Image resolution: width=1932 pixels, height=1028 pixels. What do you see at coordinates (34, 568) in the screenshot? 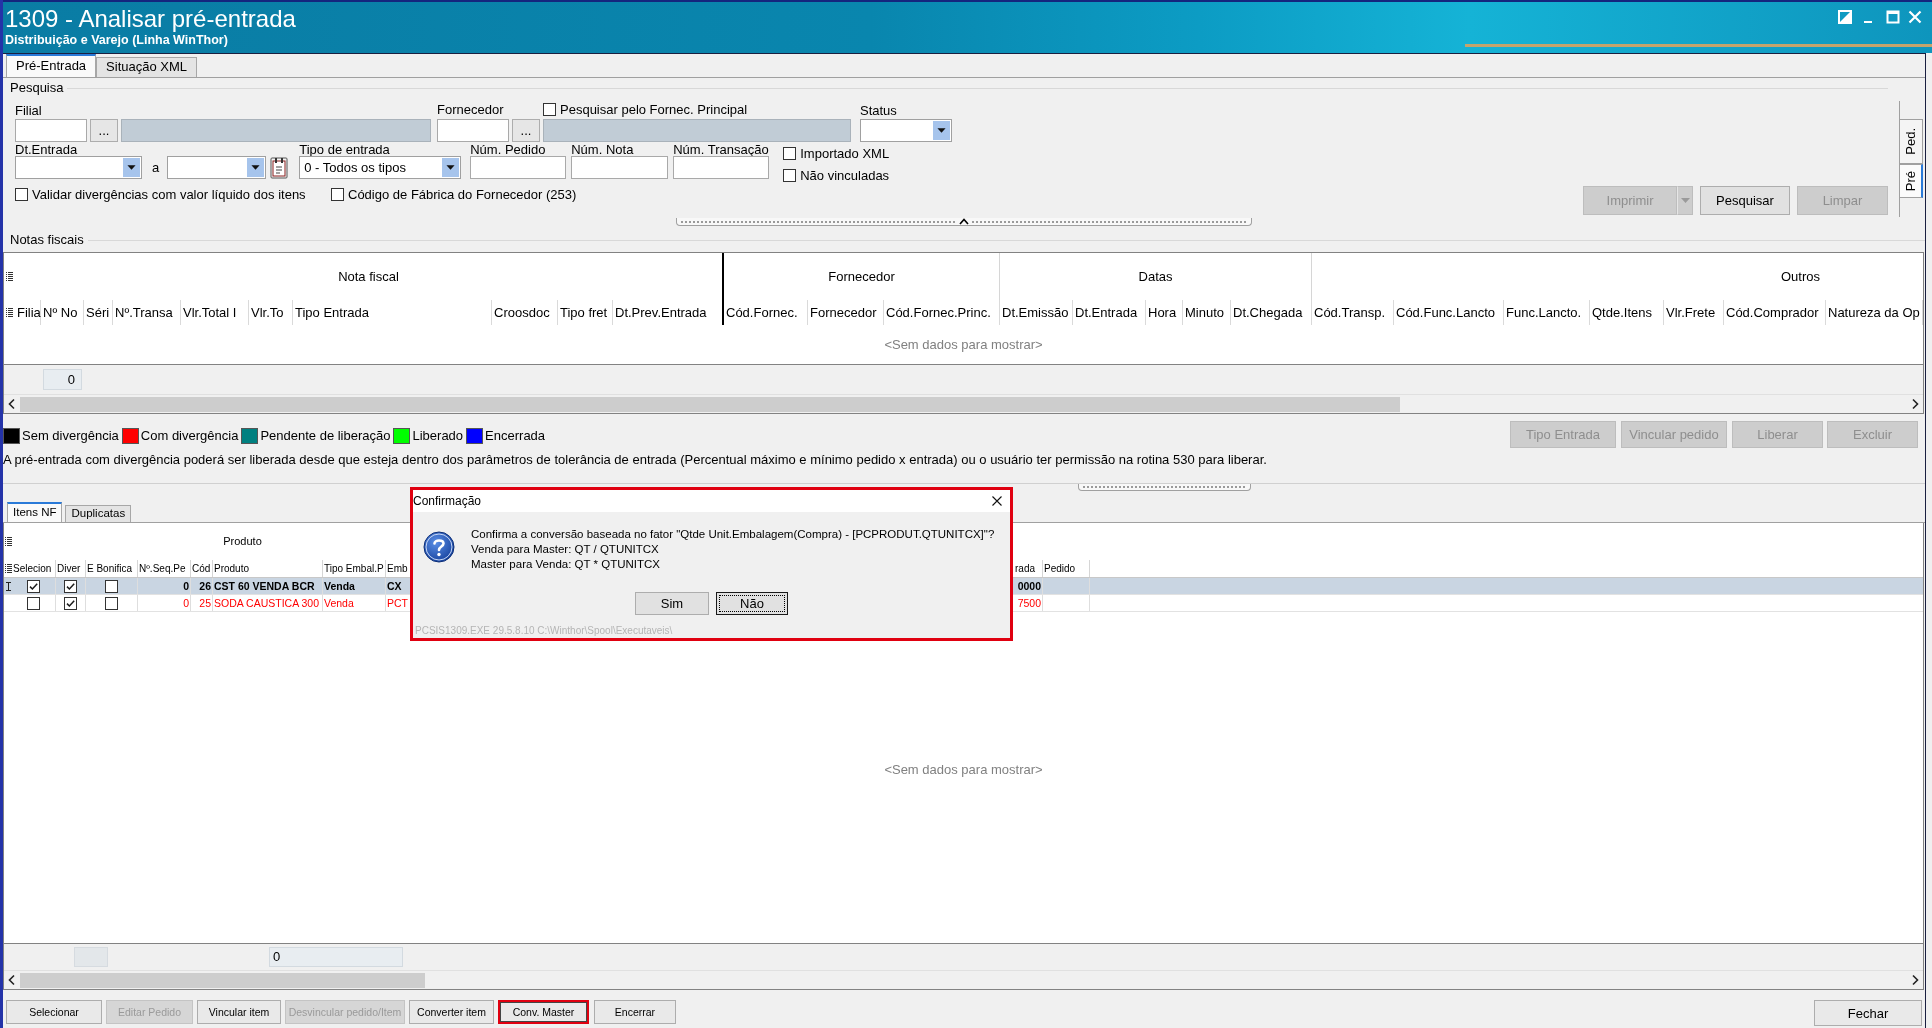
I see `column-header: Selecion` at bounding box center [34, 568].